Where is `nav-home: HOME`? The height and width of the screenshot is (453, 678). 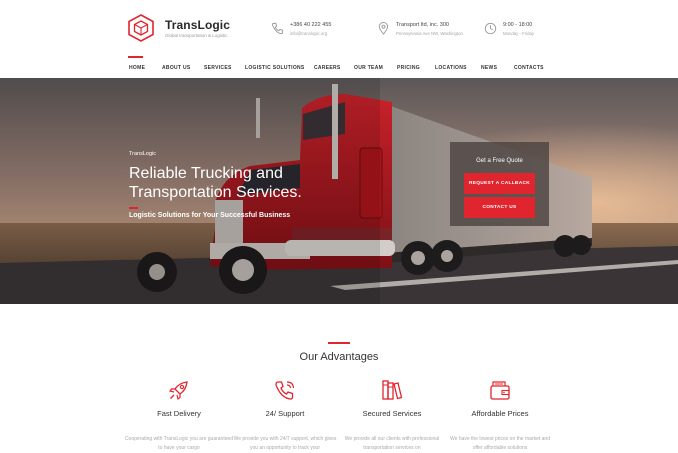
nav-home: HOME is located at coordinates (137, 68).